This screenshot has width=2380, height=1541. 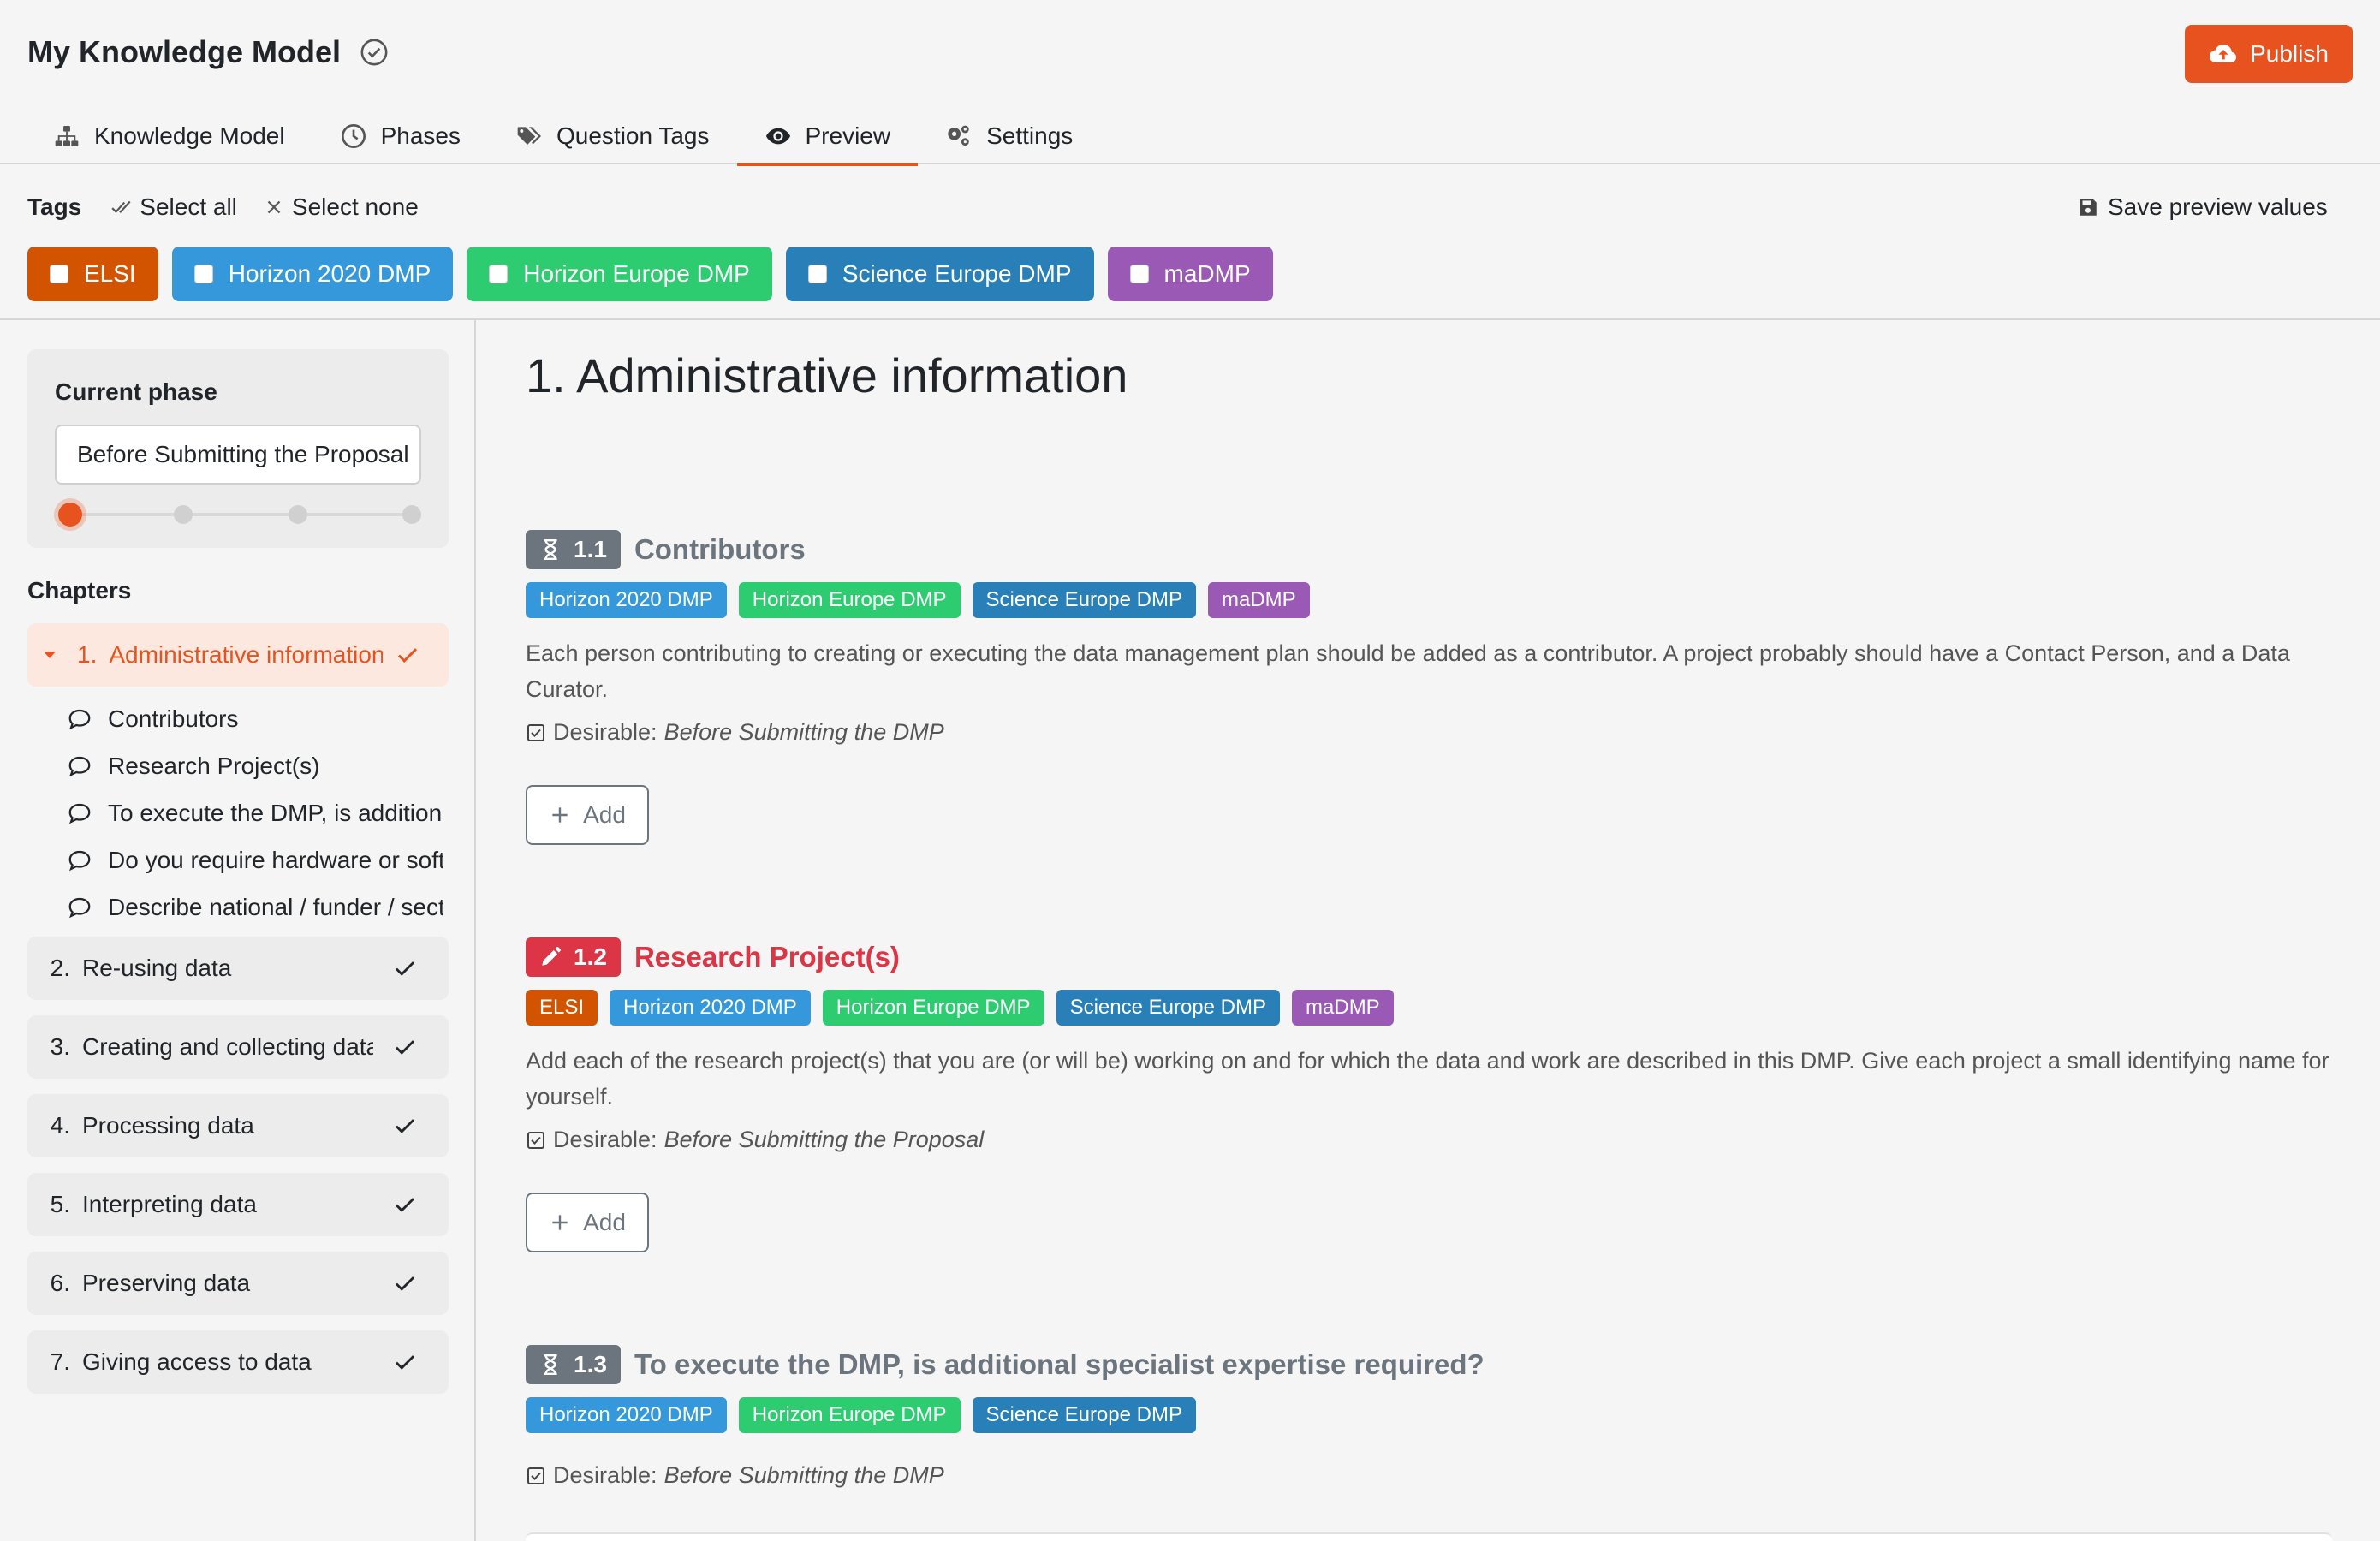 I want to click on save-preview-values-button: Save preview values, so click(x=2202, y=207).